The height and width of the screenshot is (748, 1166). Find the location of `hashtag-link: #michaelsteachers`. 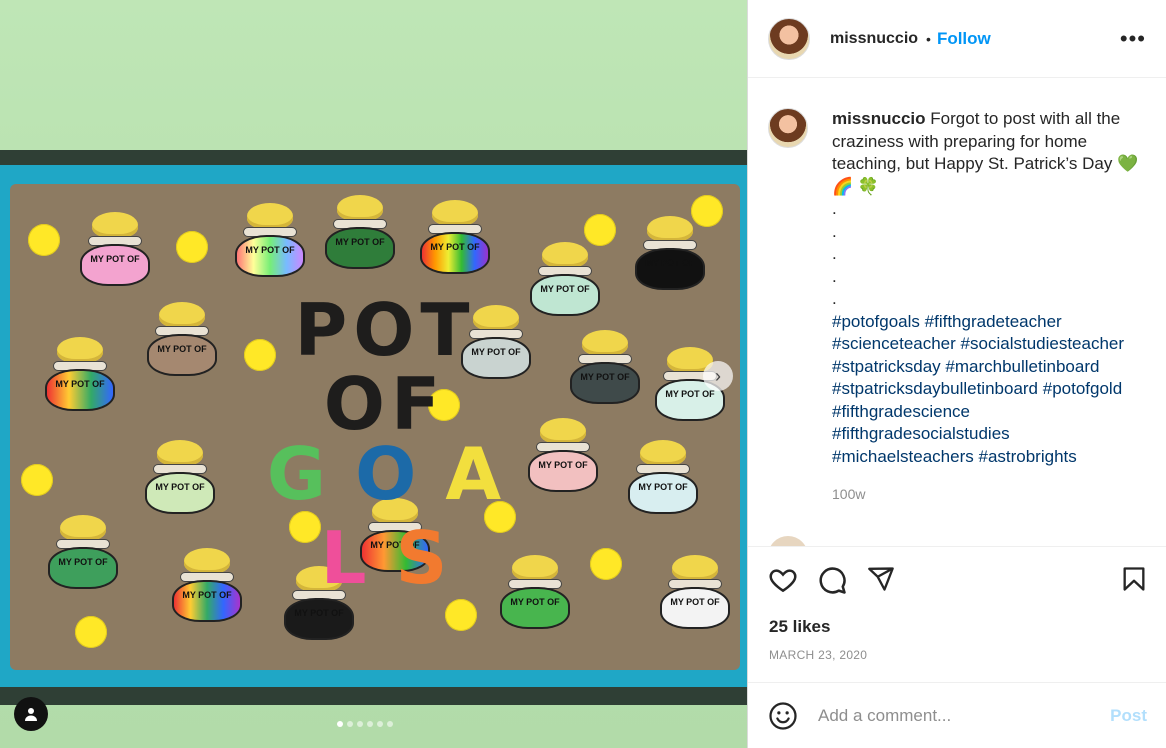

hashtag-link: #michaelsteachers is located at coordinates (903, 456).